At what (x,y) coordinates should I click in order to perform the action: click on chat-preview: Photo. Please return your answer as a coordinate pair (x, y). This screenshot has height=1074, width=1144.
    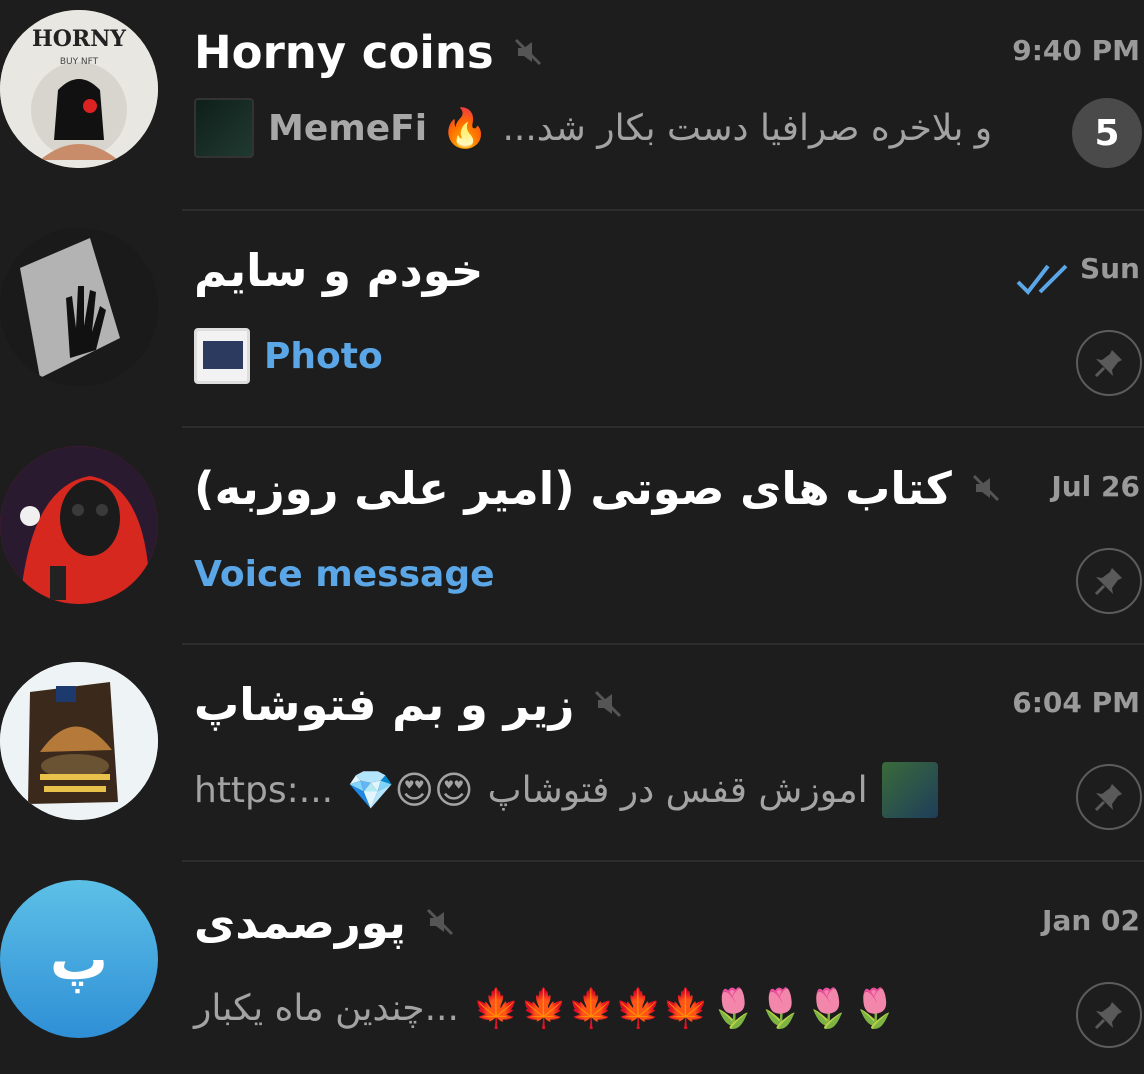
    Looking at the image, I should click on (288, 356).